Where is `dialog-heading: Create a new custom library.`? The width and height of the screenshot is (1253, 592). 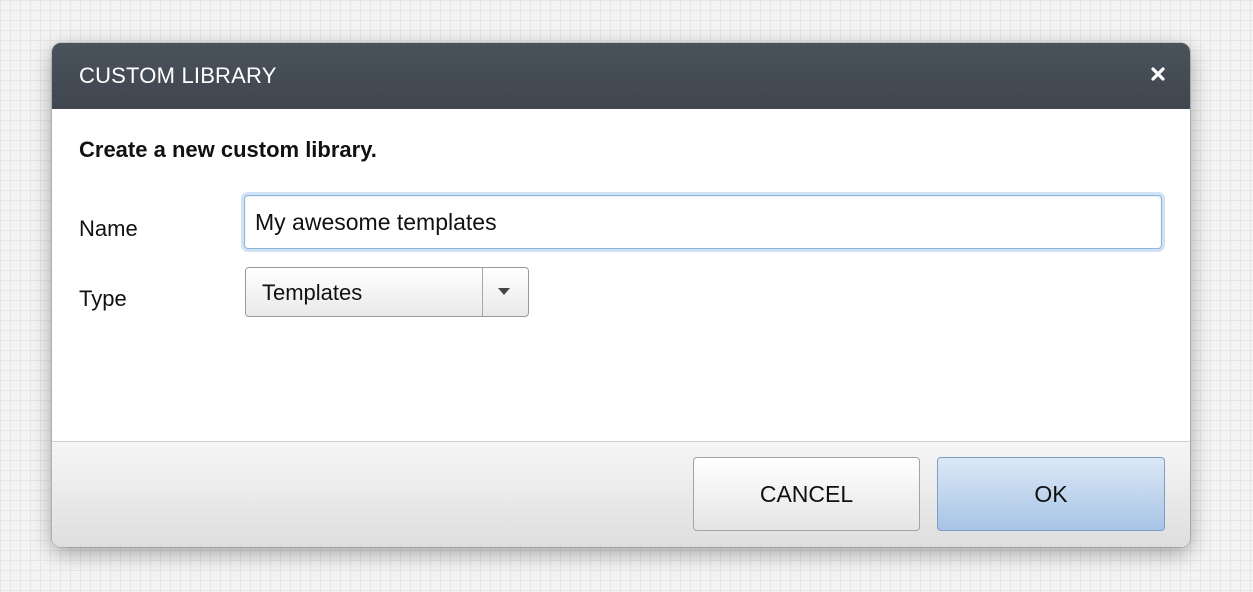 dialog-heading: Create a new custom library. is located at coordinates (228, 149).